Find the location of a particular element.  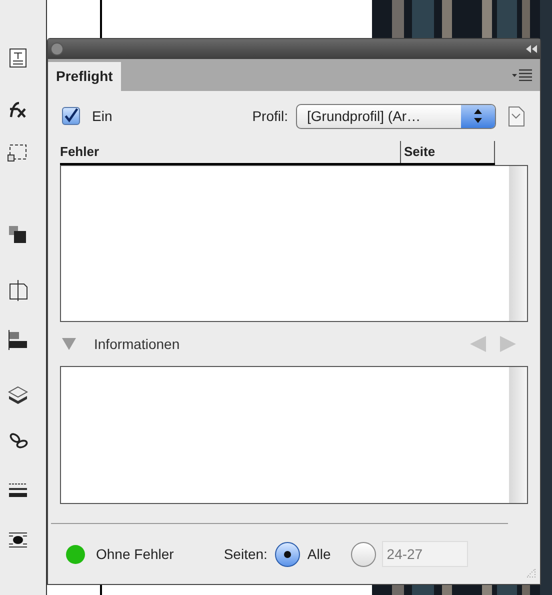

pages-label: Seiten: is located at coordinates (246, 554).